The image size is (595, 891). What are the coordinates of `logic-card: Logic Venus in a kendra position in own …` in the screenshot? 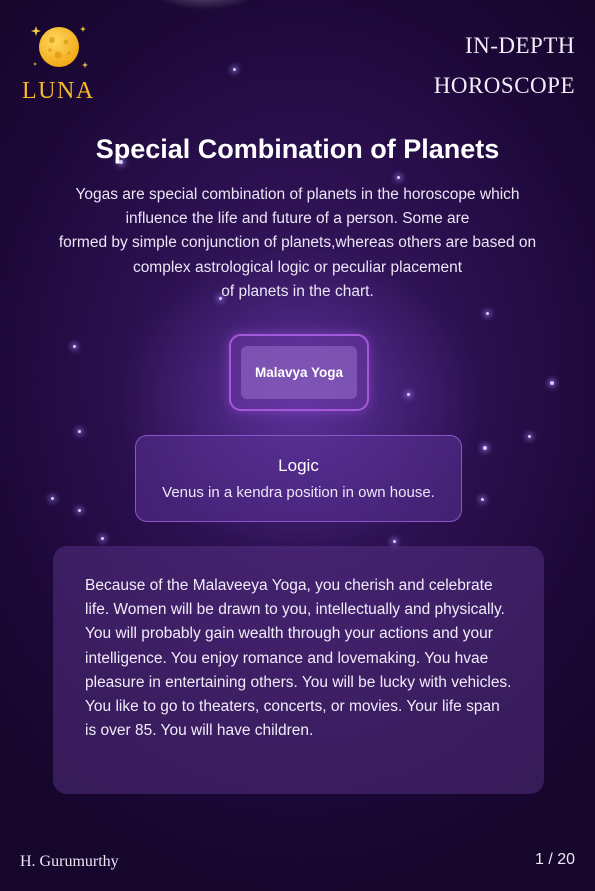 It's located at (298, 478).